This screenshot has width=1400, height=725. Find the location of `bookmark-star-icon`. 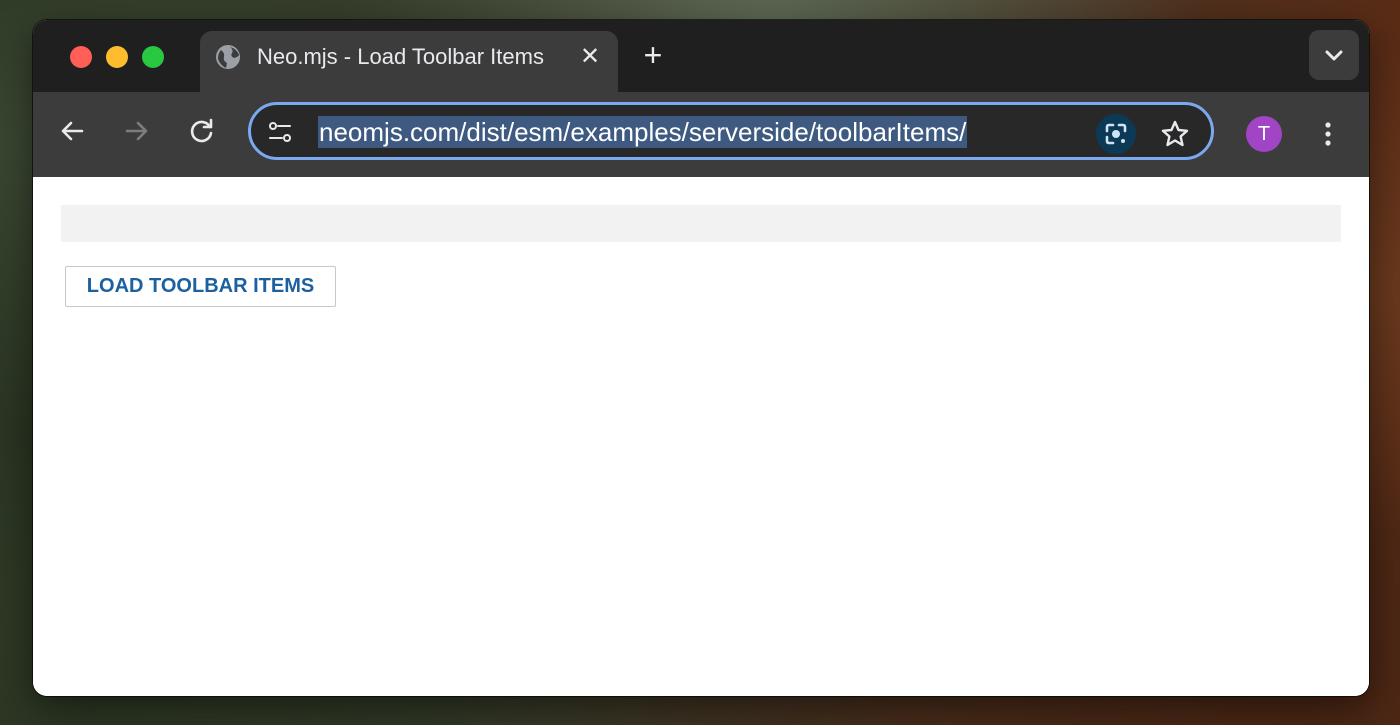

bookmark-star-icon is located at coordinates (1175, 134).